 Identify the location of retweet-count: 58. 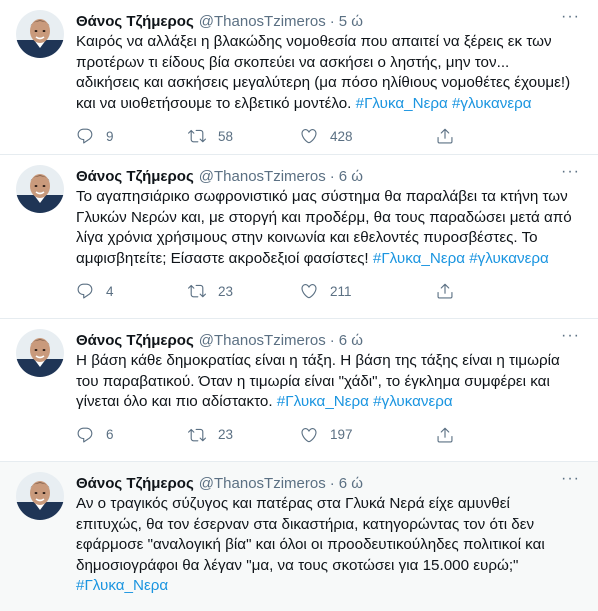
(226, 136).